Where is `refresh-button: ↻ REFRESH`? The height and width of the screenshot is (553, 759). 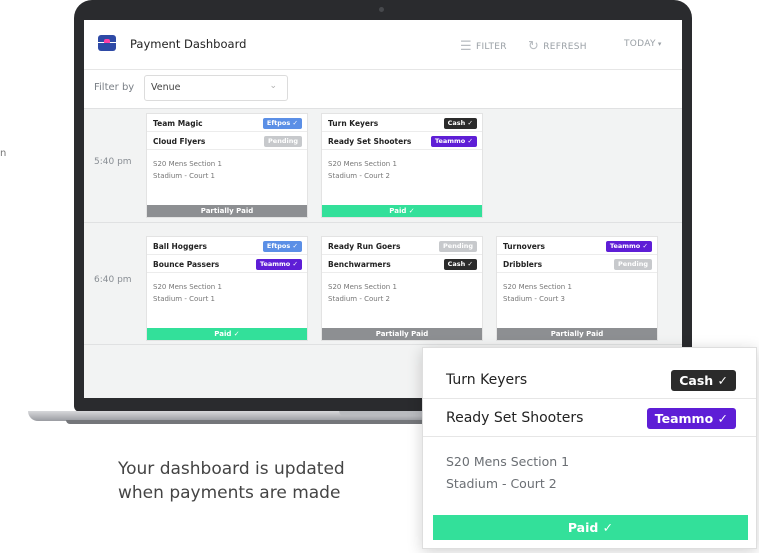
refresh-button: ↻ REFRESH is located at coordinates (557, 46).